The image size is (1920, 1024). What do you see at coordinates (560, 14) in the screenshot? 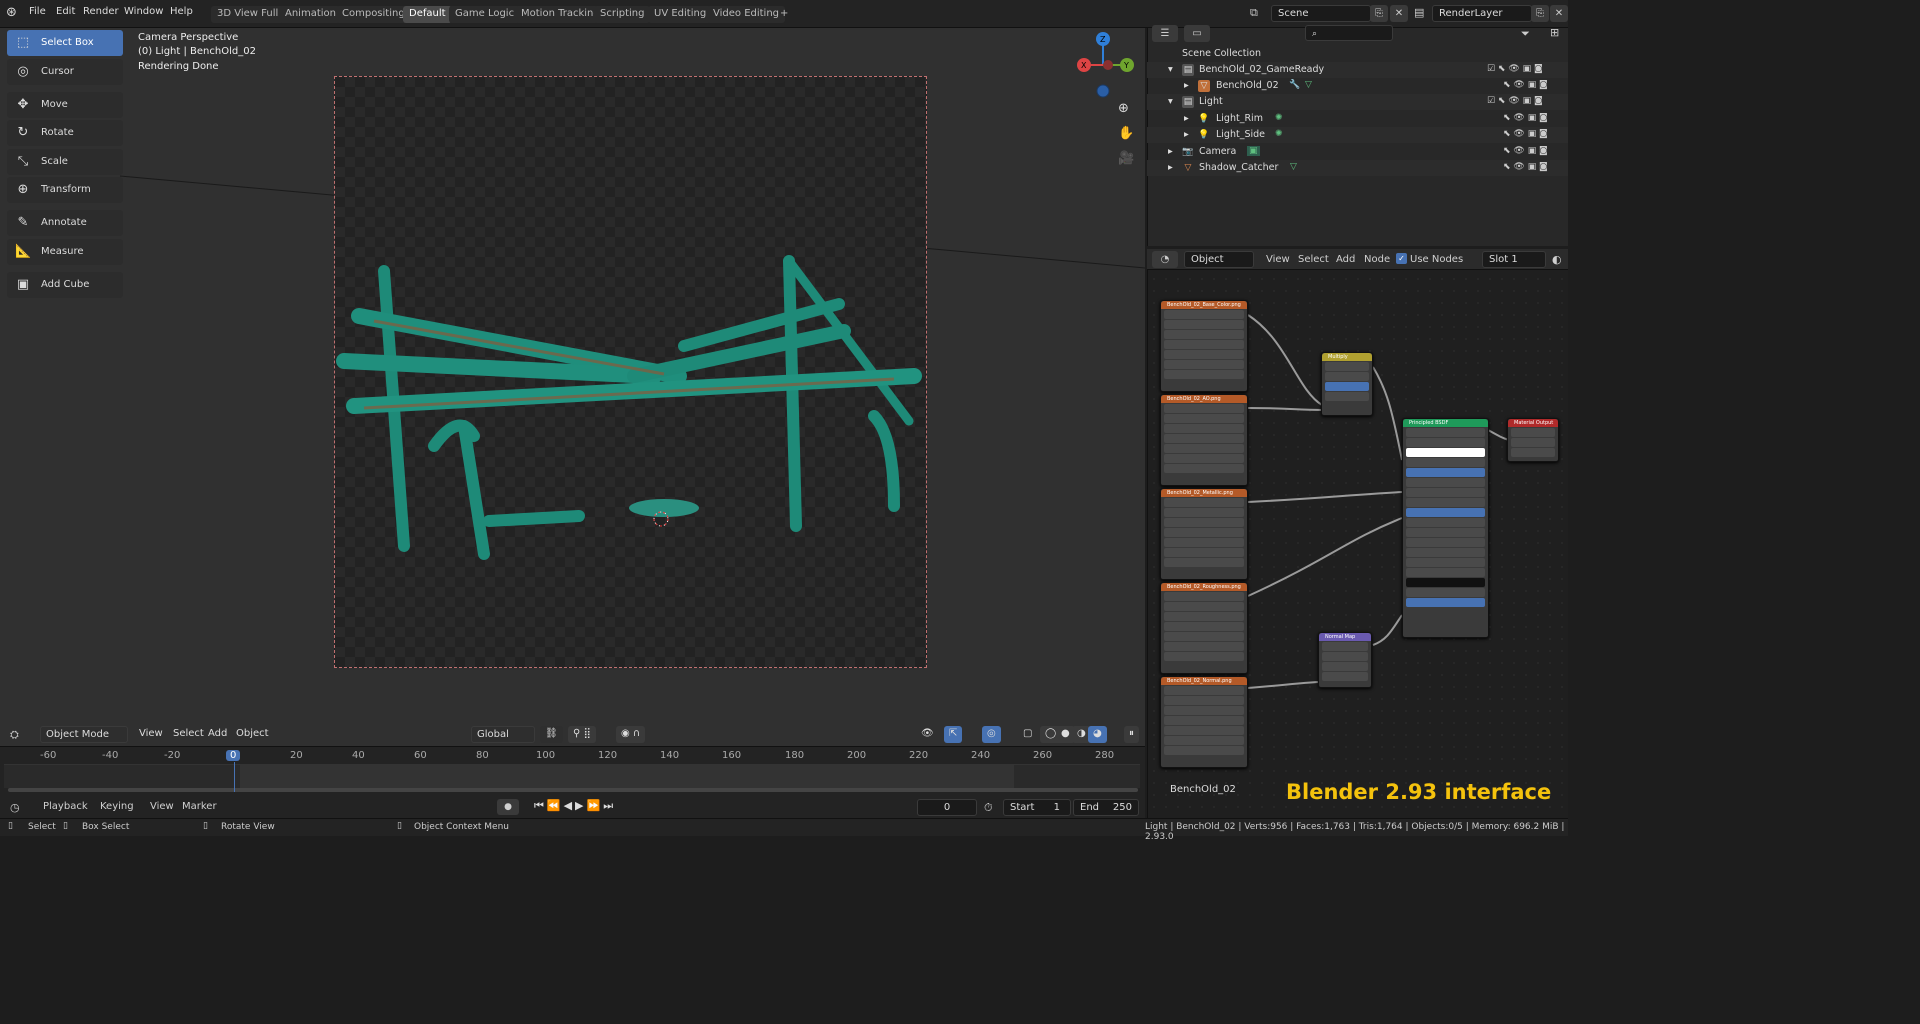
I see `tab-motion-tracking: Motion Tracking` at bounding box center [560, 14].